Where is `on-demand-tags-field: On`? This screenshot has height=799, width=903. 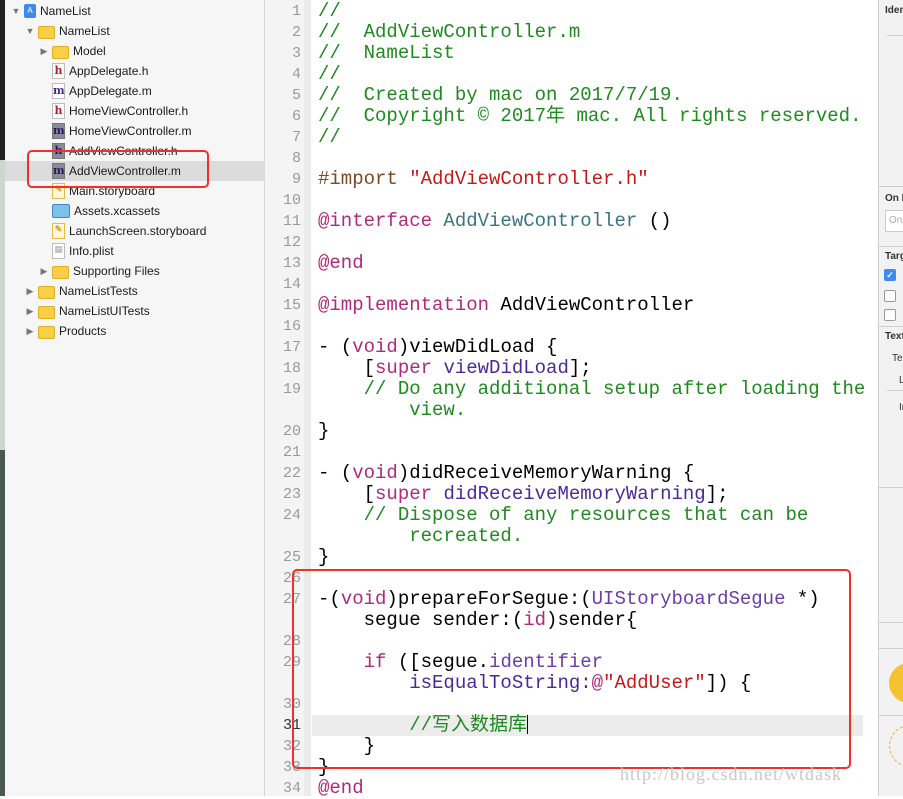 on-demand-tags-field: On is located at coordinates (894, 221).